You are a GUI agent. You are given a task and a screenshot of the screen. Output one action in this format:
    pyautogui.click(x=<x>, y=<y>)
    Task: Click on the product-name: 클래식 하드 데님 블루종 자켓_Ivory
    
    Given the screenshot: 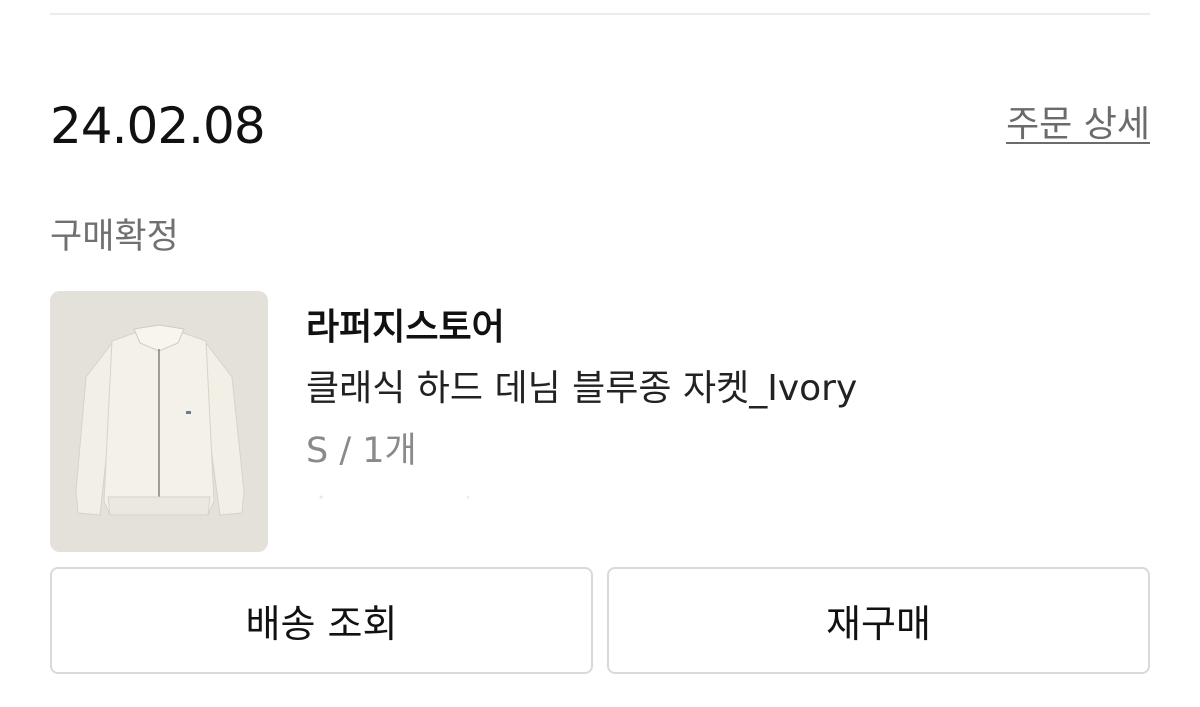 What is the action you would take?
    pyautogui.click(x=581, y=389)
    